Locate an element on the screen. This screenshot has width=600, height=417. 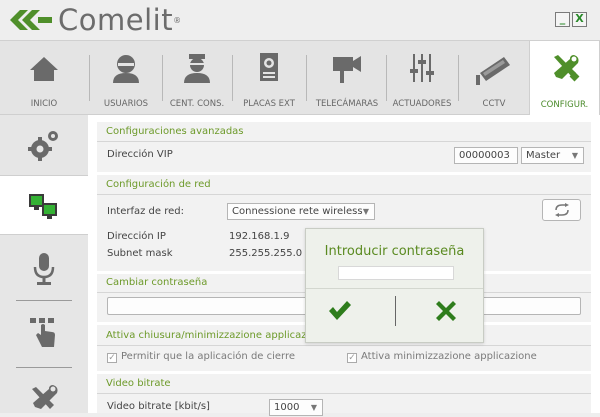
tab-placas-ext: PLACAS EXT is located at coordinates (269, 78).